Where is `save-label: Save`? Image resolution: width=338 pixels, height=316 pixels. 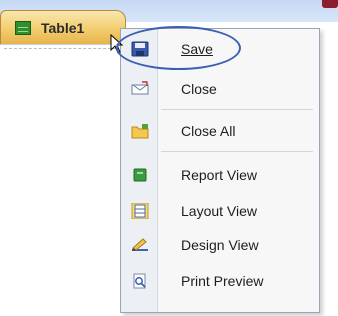 save-label: Save is located at coordinates (197, 49).